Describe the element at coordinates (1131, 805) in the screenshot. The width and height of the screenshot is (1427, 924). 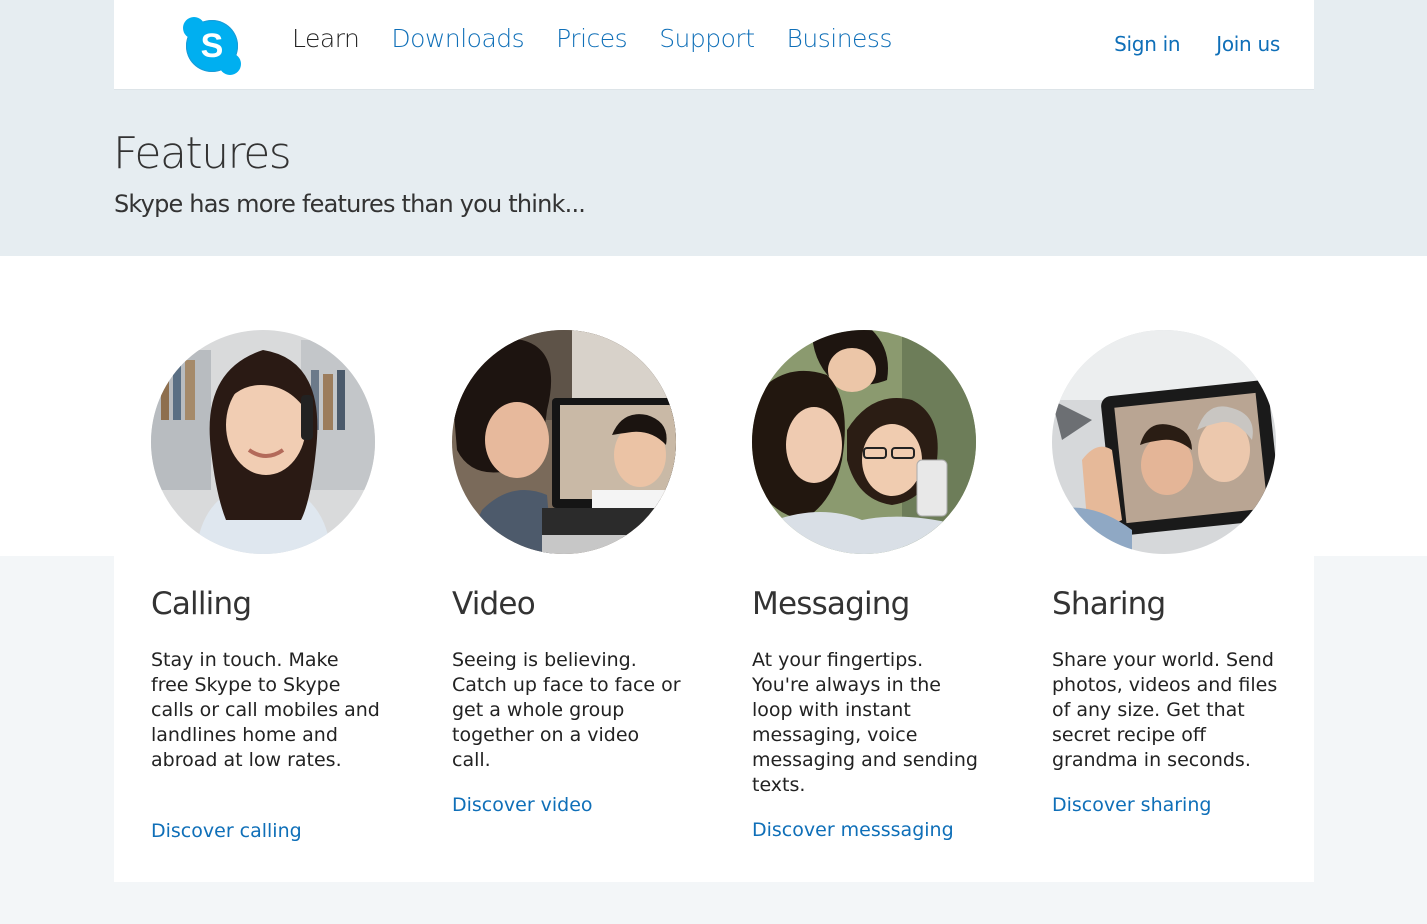
I see `discover-sharing-link: Discover sharing` at that location.